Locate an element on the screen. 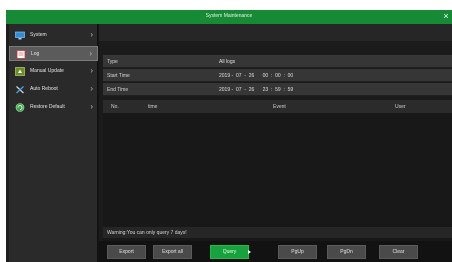  type-label: Type is located at coordinates (112, 62).